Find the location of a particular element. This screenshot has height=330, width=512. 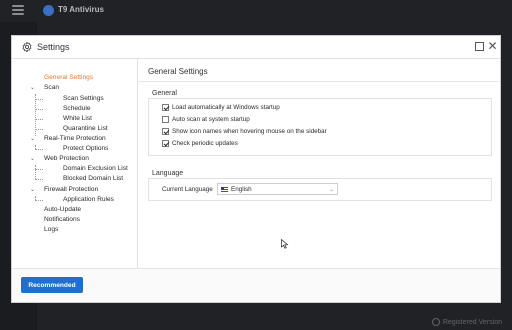

nav-general-settings: General Settings is located at coordinates (68, 78).